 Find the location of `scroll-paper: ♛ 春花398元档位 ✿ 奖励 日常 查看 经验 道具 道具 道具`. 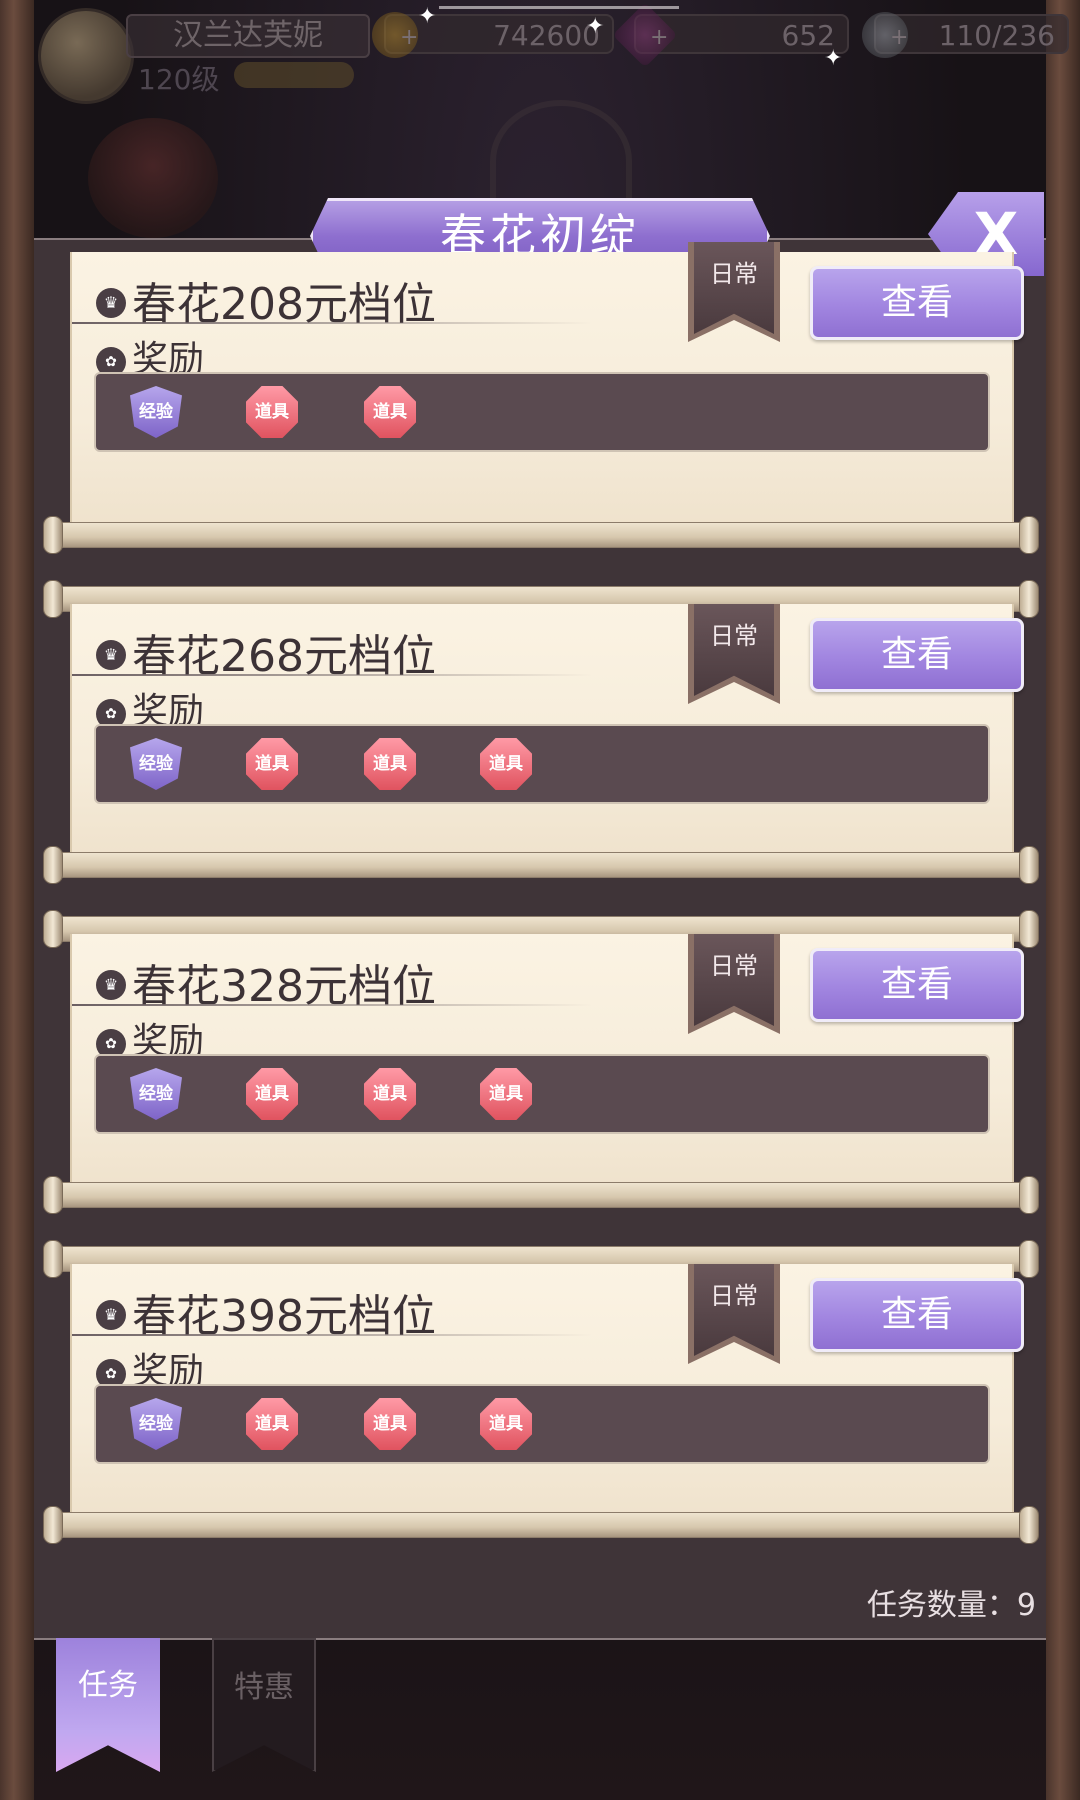

scroll-paper: ♛ 春花398元档位 ✿ 奖励 日常 查看 经验 道具 道具 道具 is located at coordinates (547, 1393).